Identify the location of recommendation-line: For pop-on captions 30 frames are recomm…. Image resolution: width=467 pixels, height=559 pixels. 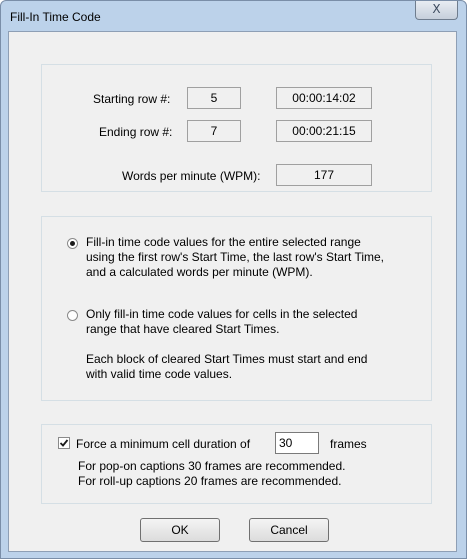
(212, 466).